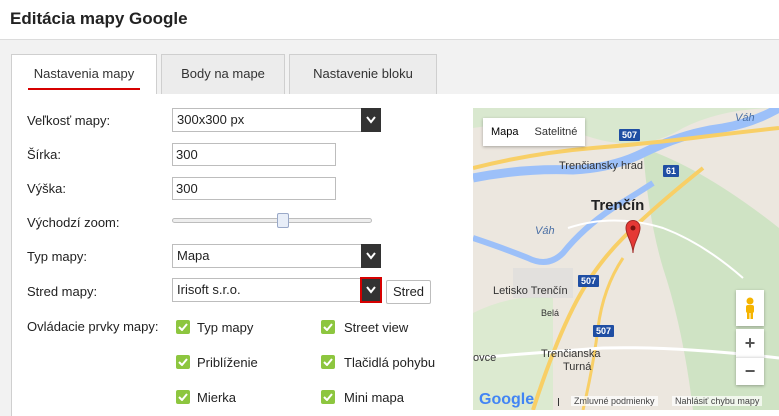  Describe the element at coordinates (47, 188) in the screenshot. I see `height-label: Výška:` at that location.